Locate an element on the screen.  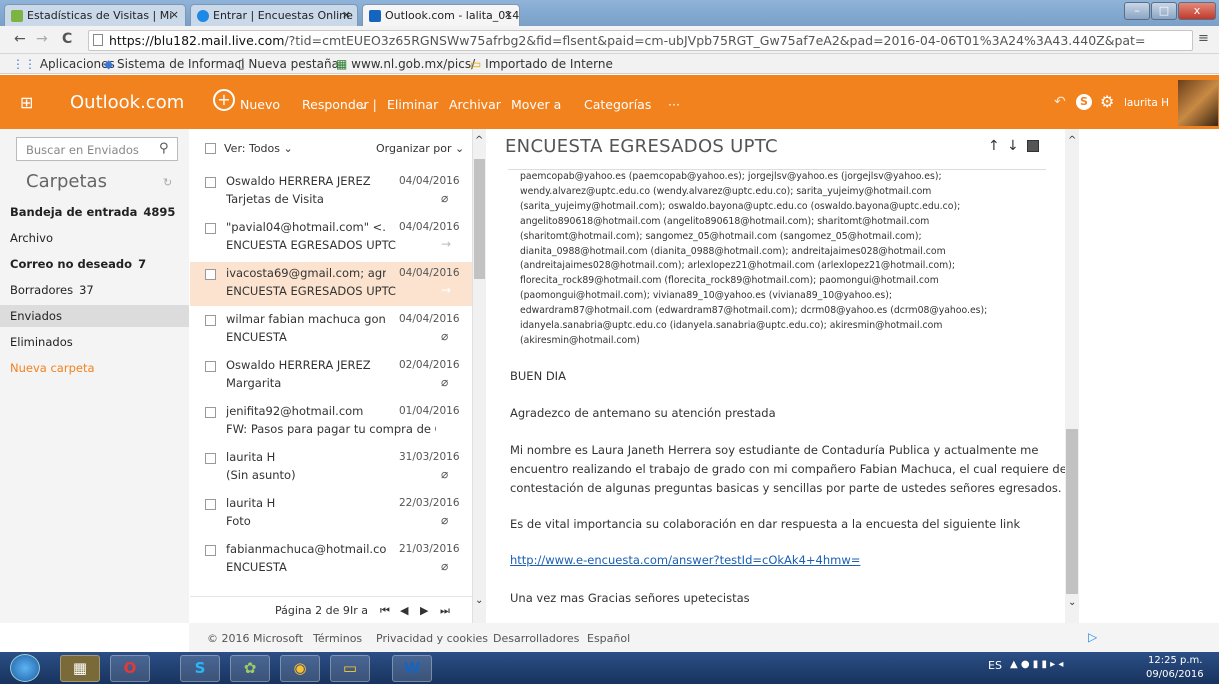
chrome-taskbar-icon: ◉ is located at coordinates (300, 668).